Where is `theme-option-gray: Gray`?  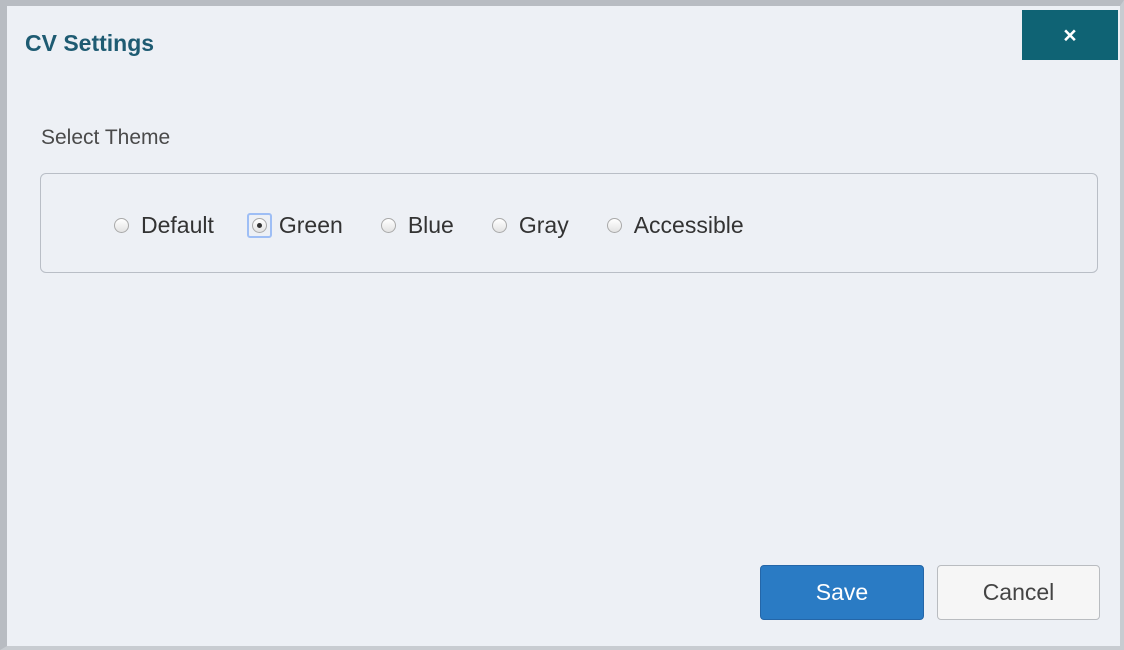
theme-option-gray: Gray is located at coordinates (530, 225).